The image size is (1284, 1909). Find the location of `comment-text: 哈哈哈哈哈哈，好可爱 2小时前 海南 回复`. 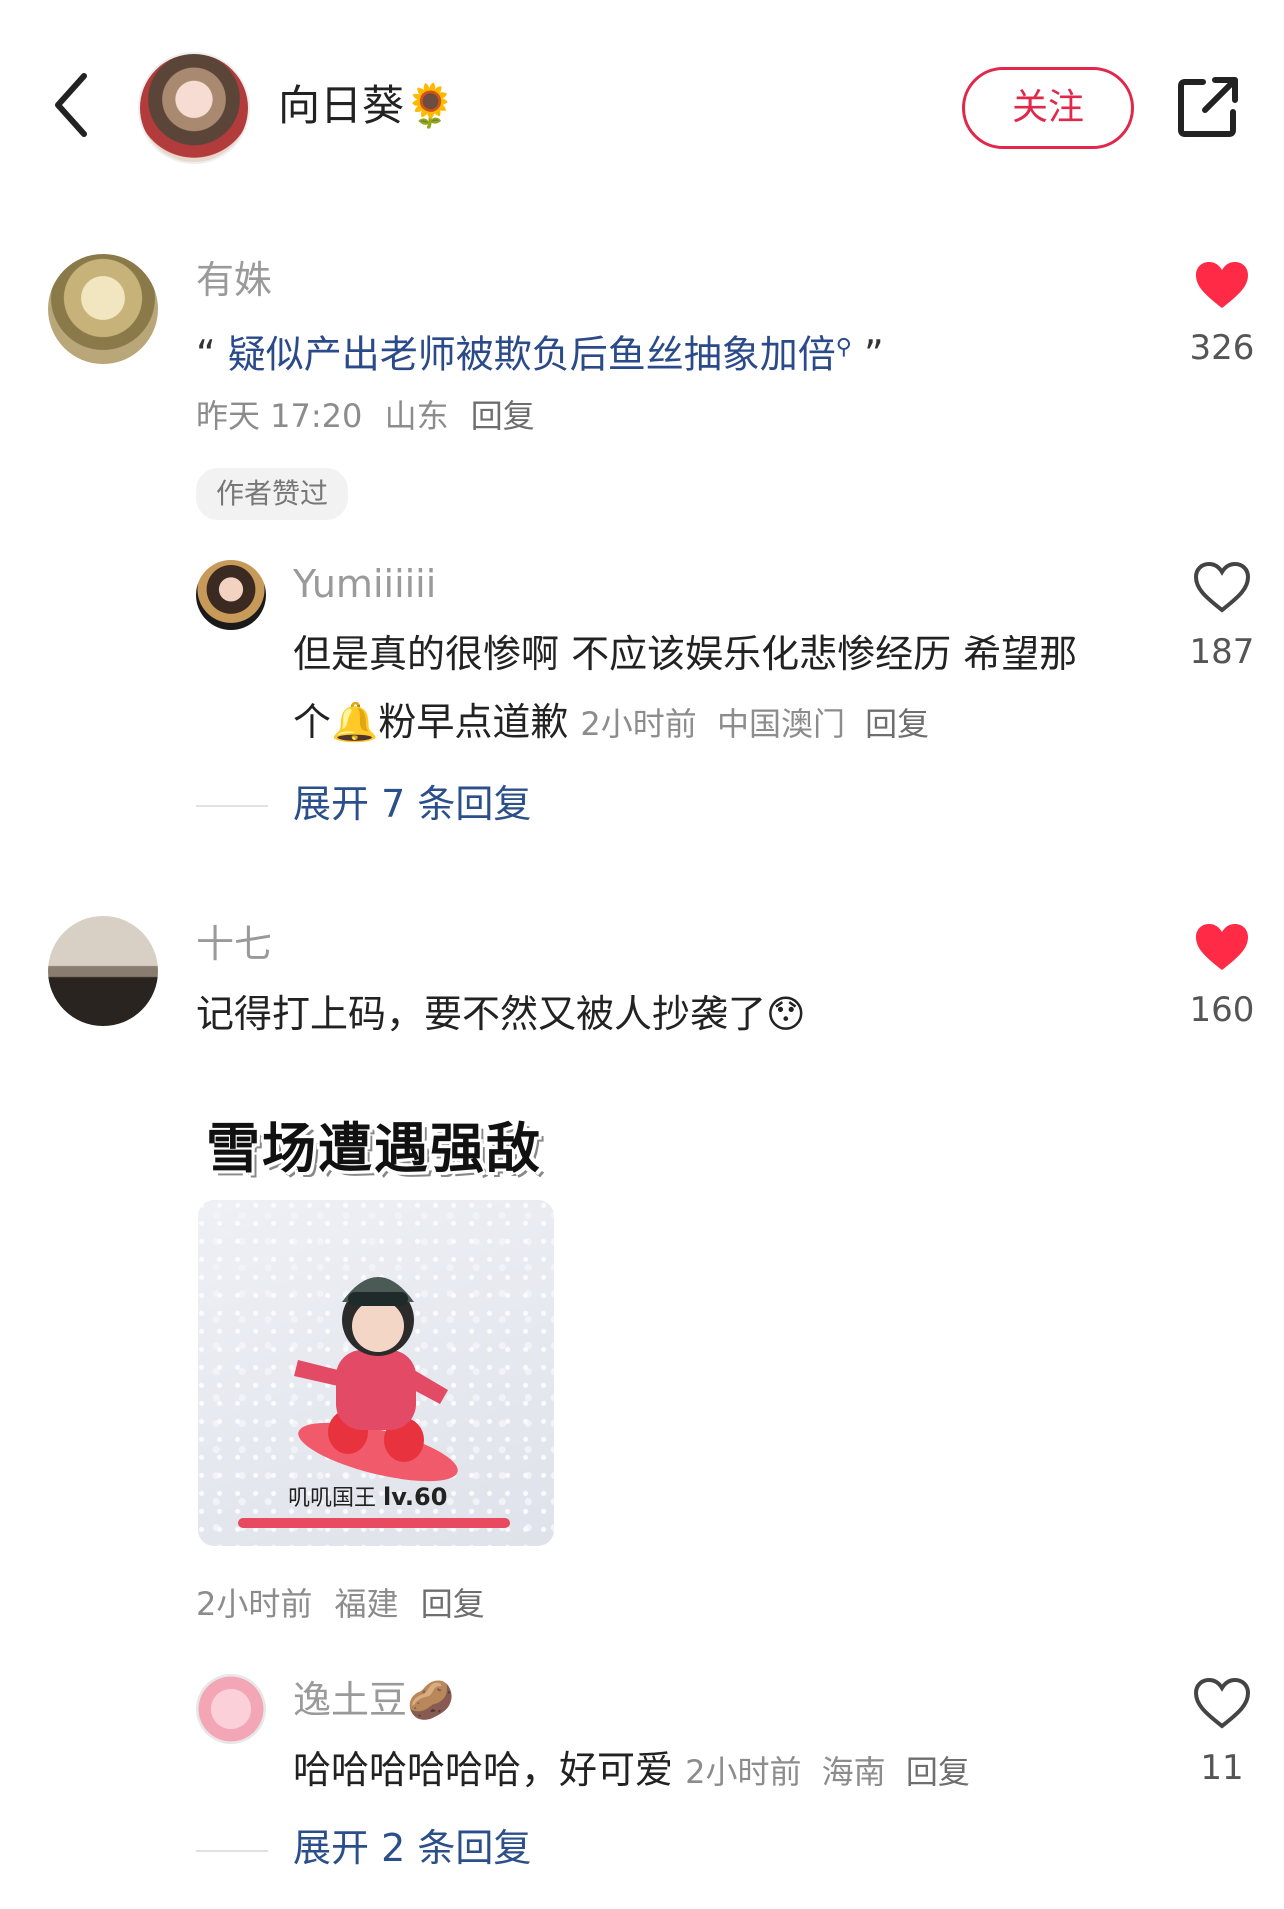

comment-text: 哈哈哈哈哈哈，好可爱 2小时前 海南 回复 is located at coordinates (636, 1771).